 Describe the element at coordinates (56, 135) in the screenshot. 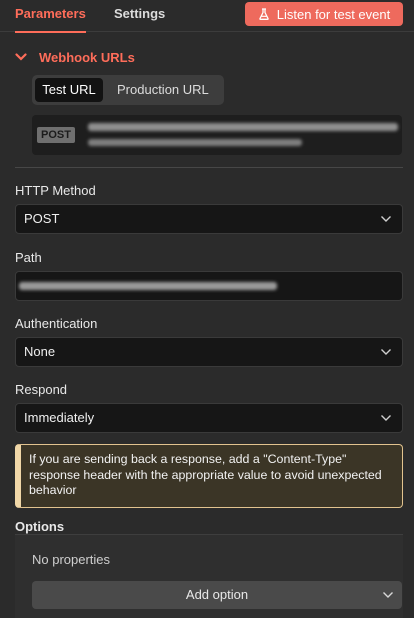

I see `method-badge: POST` at that location.